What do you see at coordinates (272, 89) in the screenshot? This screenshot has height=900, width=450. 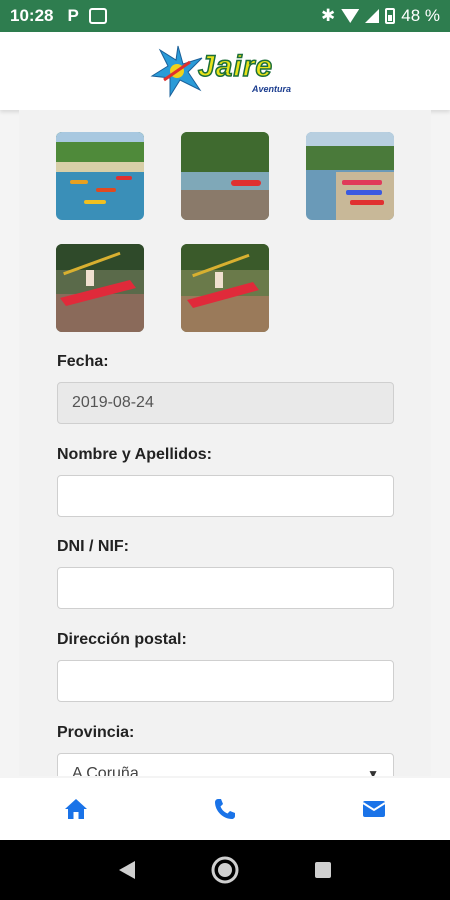 I see `logo-subtext: Aventura` at bounding box center [272, 89].